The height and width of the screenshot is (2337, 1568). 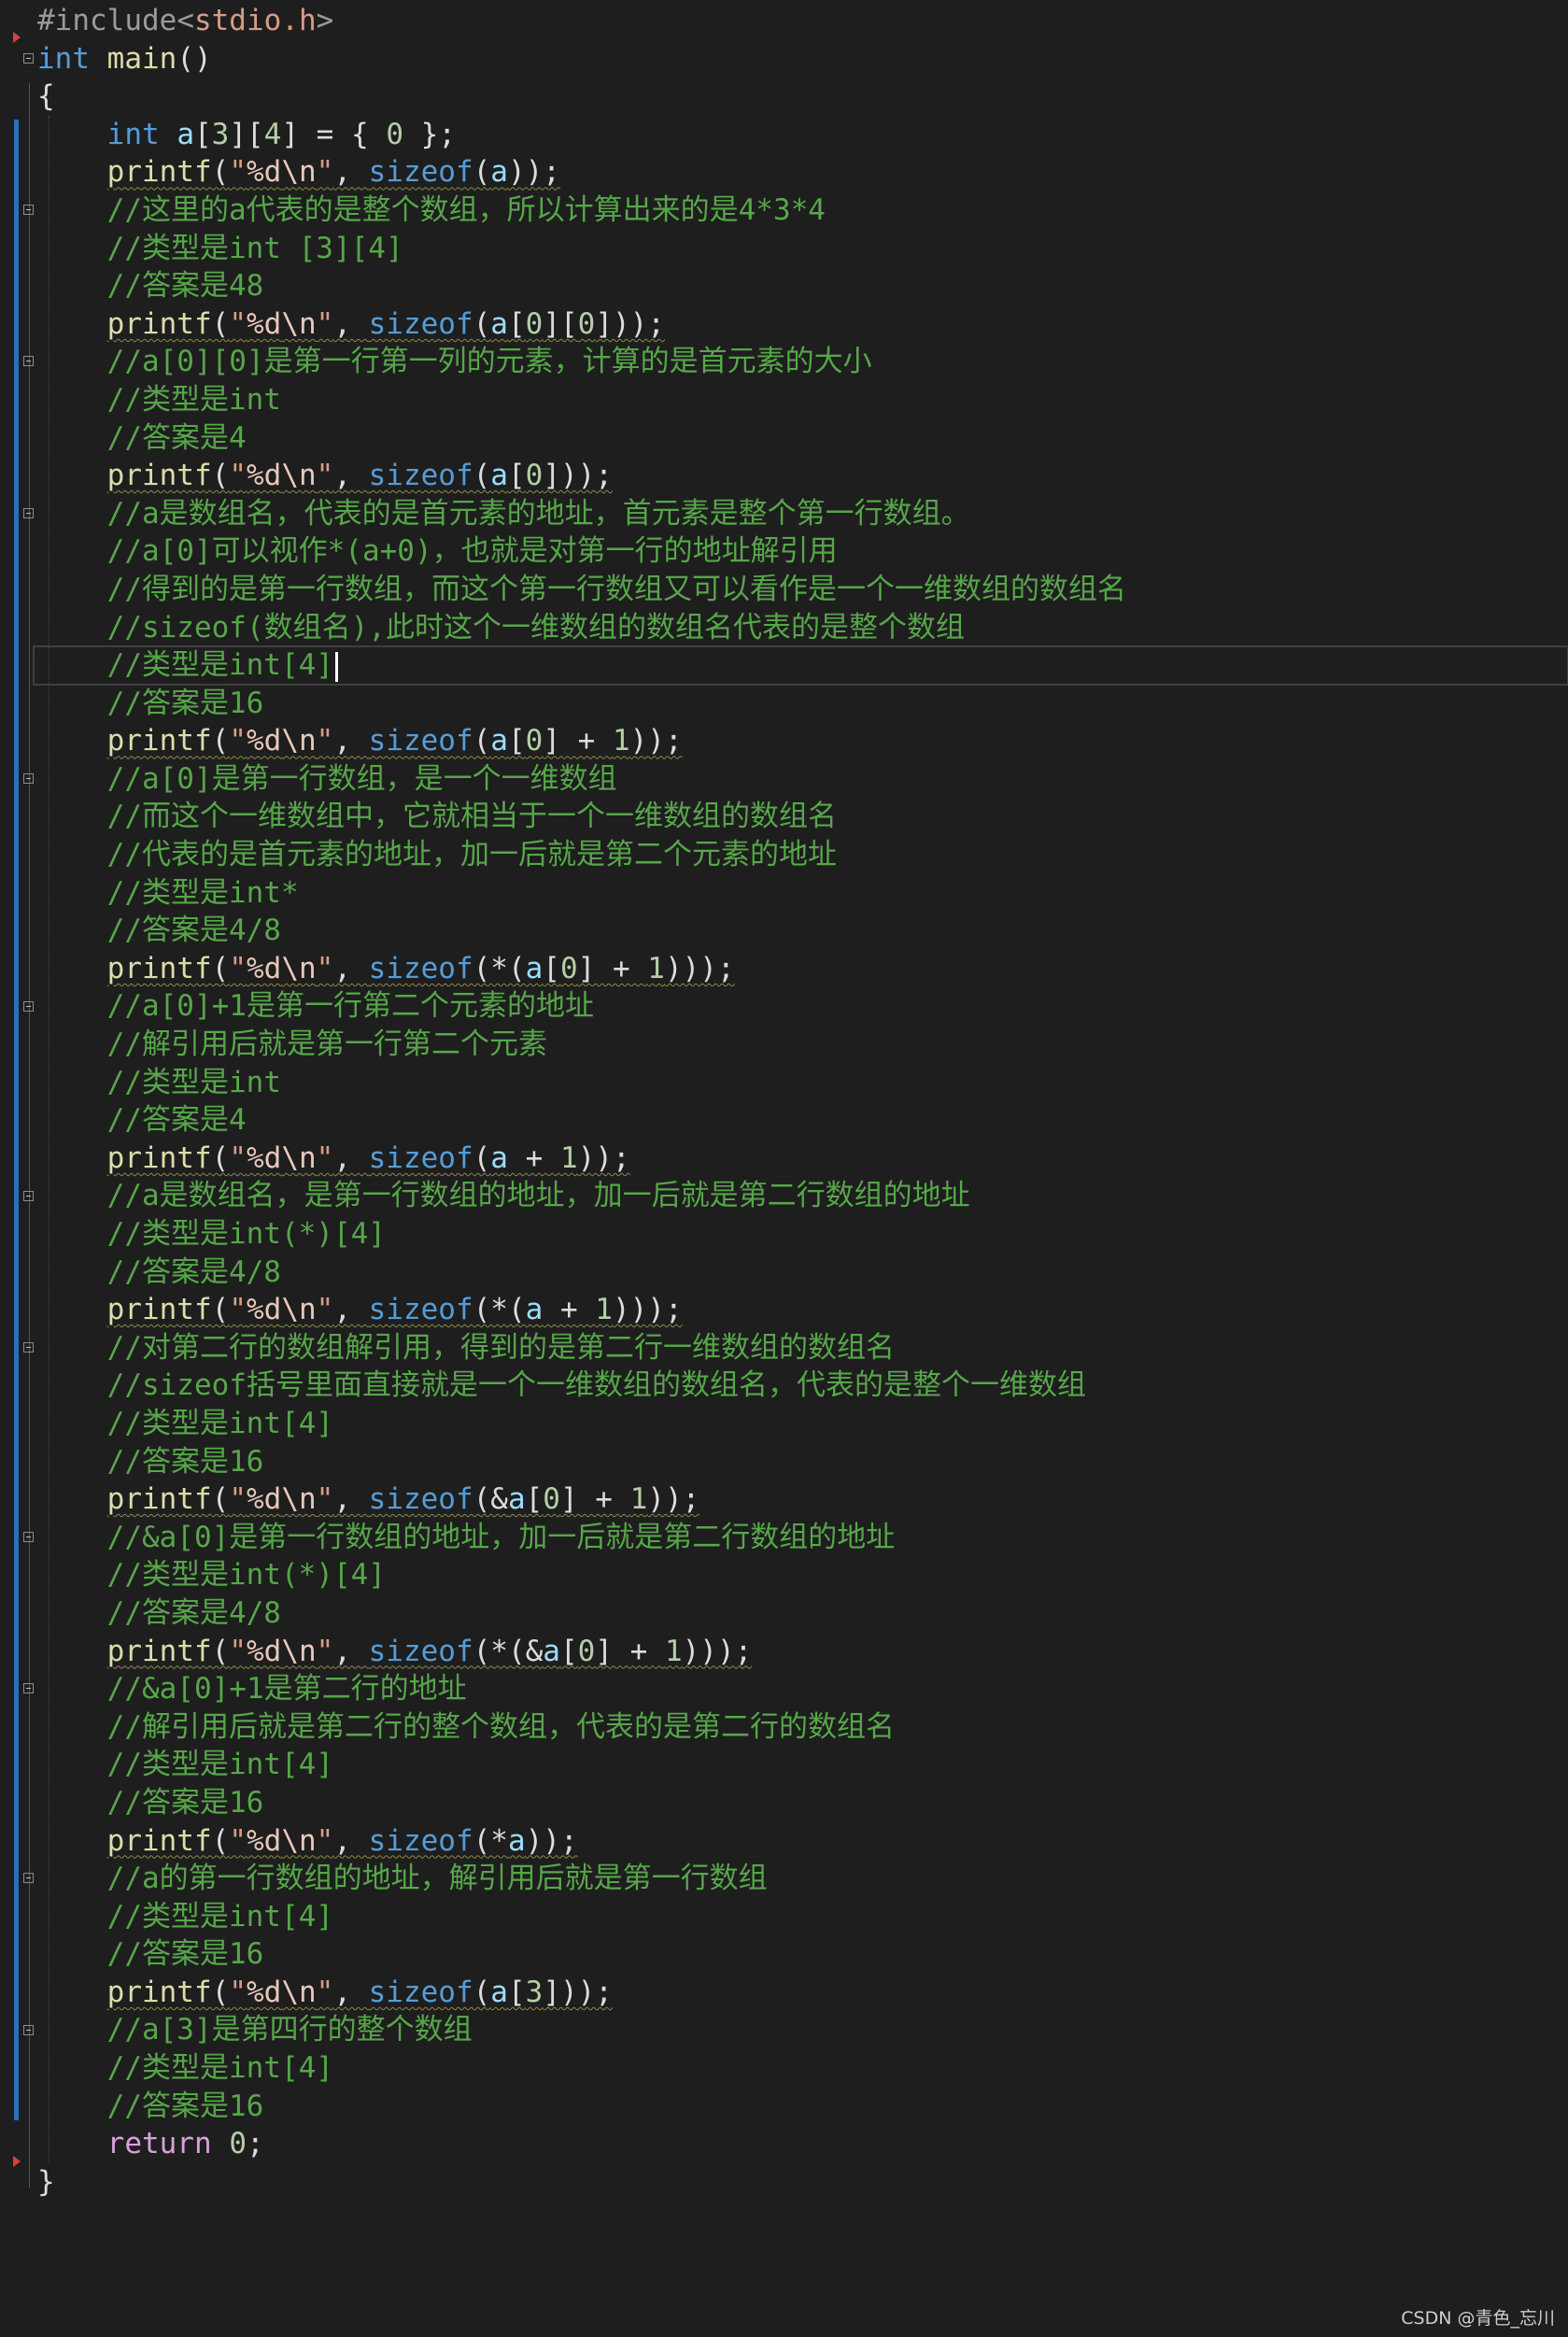 What do you see at coordinates (29, 1135) in the screenshot?
I see `fold-region-guide` at bounding box center [29, 1135].